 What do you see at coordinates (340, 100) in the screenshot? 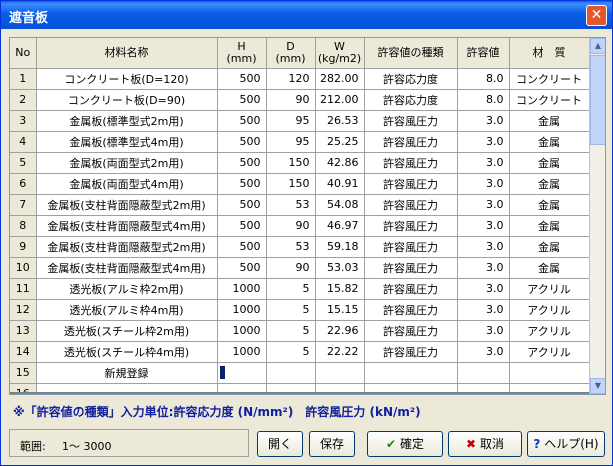
I see `cell-w: 212.00` at bounding box center [340, 100].